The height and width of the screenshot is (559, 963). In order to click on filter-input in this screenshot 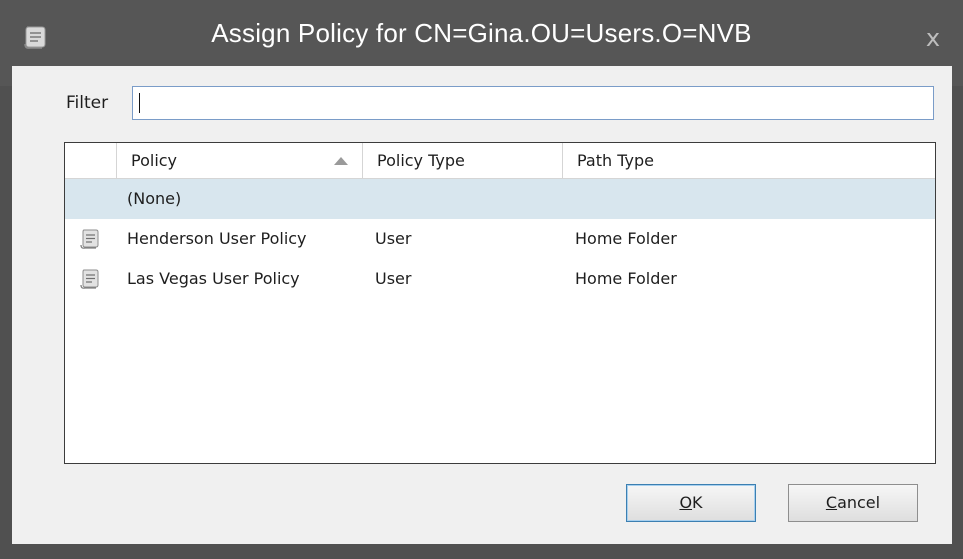, I will do `click(533, 103)`.